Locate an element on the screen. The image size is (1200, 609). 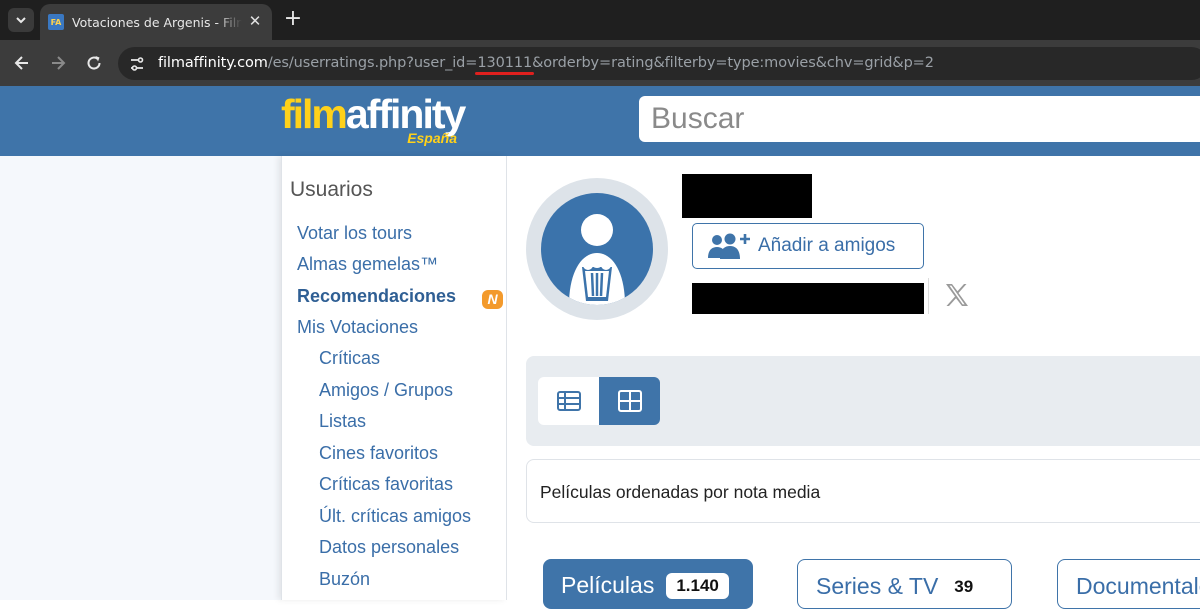
tab-series-tv: Series & TV 39 is located at coordinates (904, 584).